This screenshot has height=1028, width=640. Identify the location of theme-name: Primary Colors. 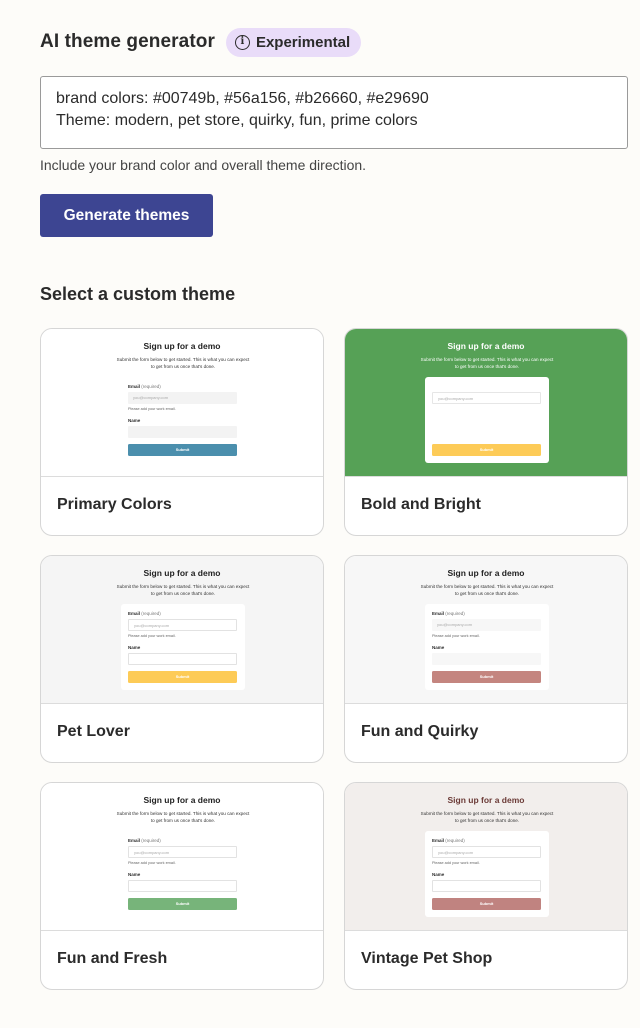
(114, 504).